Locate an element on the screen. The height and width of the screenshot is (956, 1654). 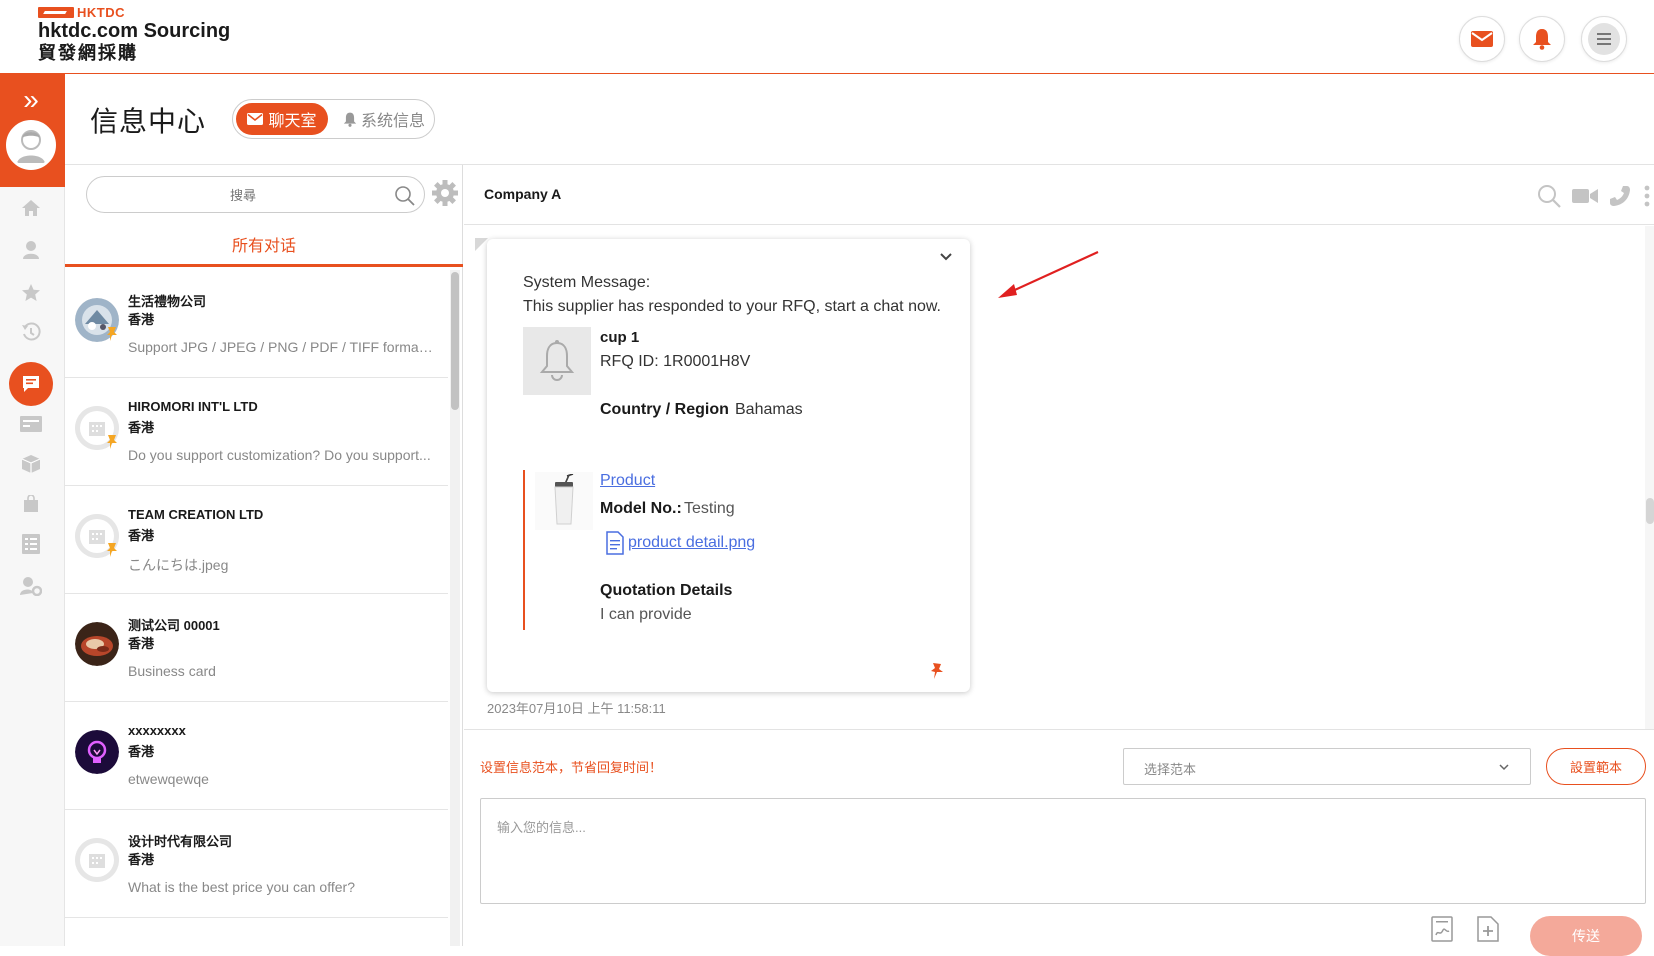
conversation-preview: What is the best price you can offer? is located at coordinates (241, 887).